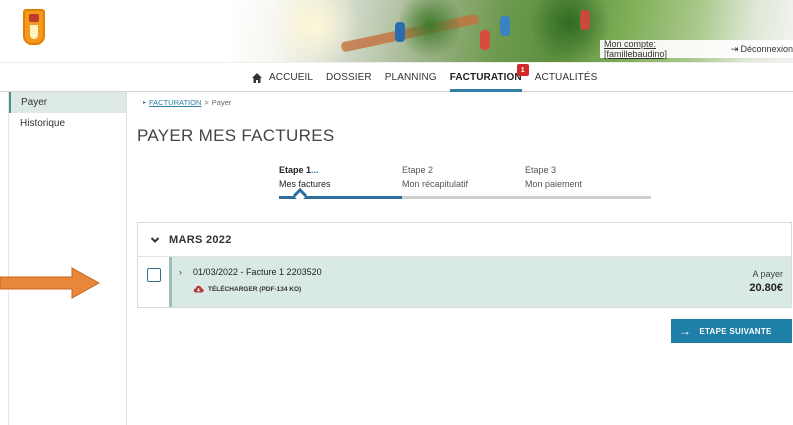 Image resolution: width=793 pixels, height=425 pixels. Describe the element at coordinates (291, 77) in the screenshot. I see `nav-item-accueil: ACCUEIL` at that location.